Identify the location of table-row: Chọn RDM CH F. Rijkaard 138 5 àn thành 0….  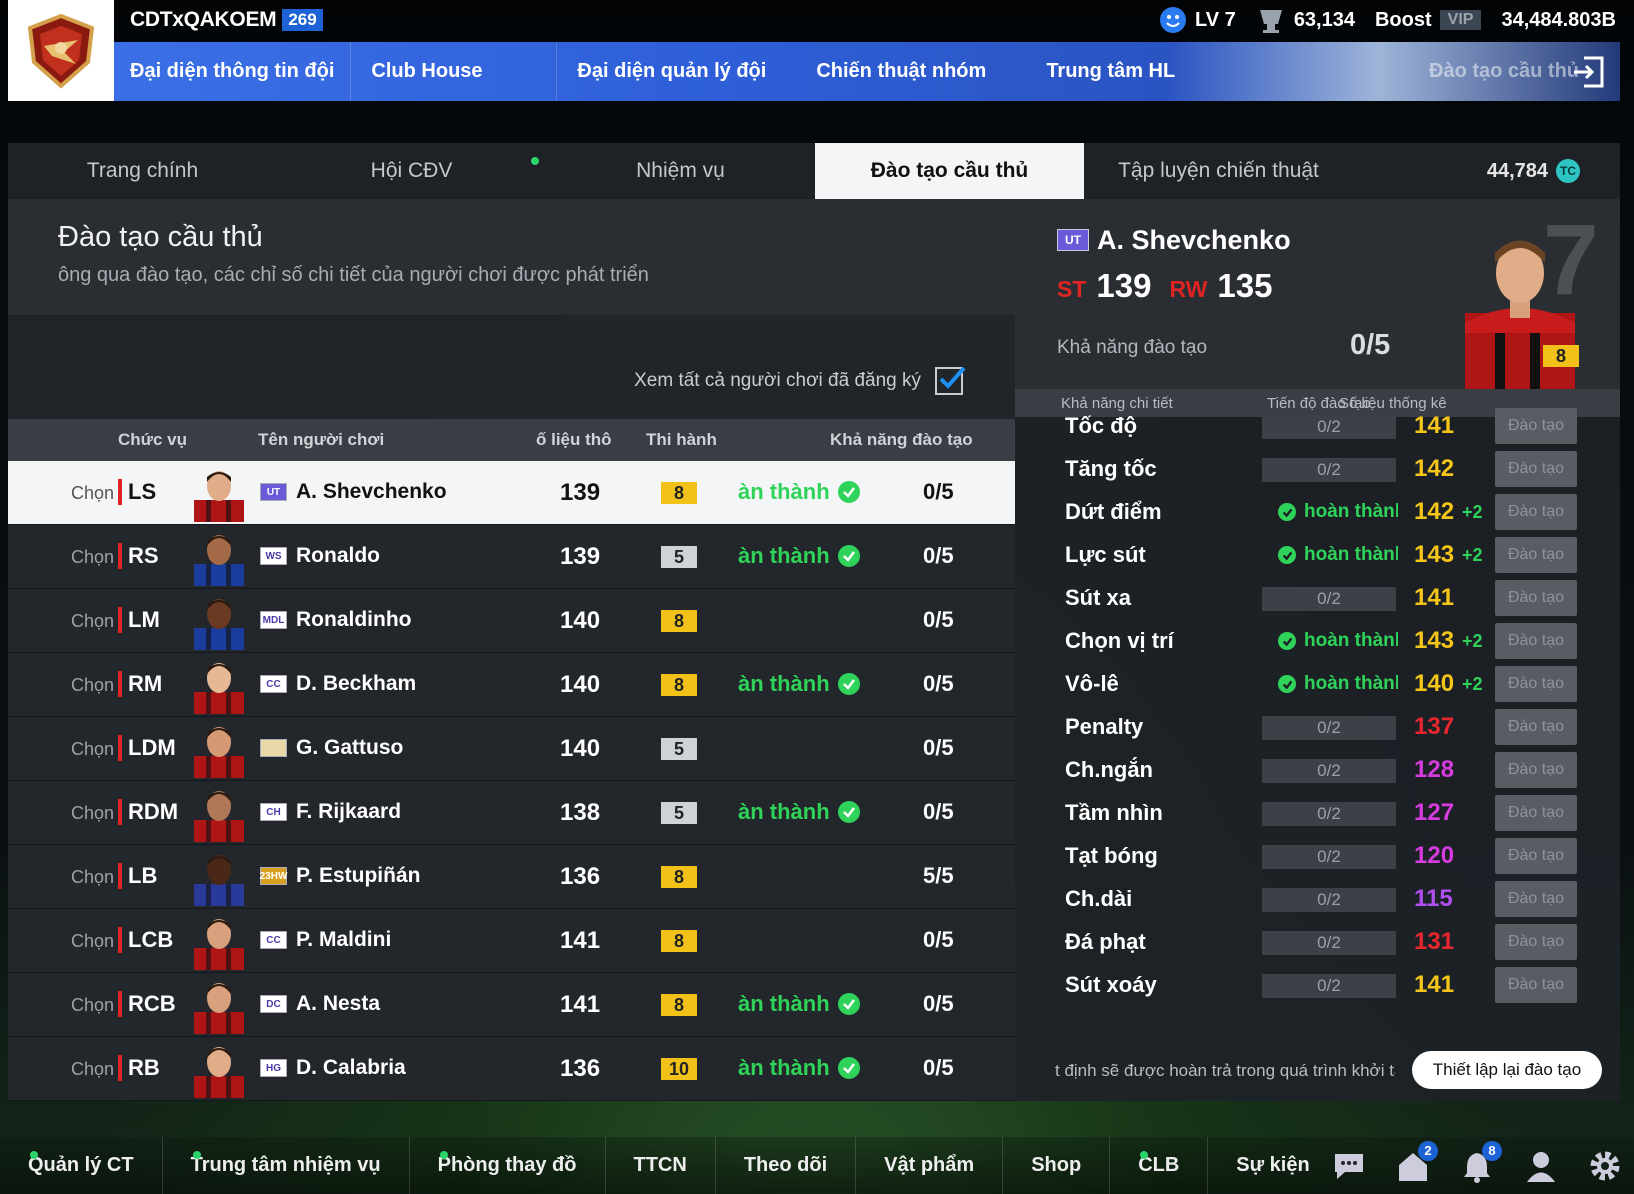
(511, 813).